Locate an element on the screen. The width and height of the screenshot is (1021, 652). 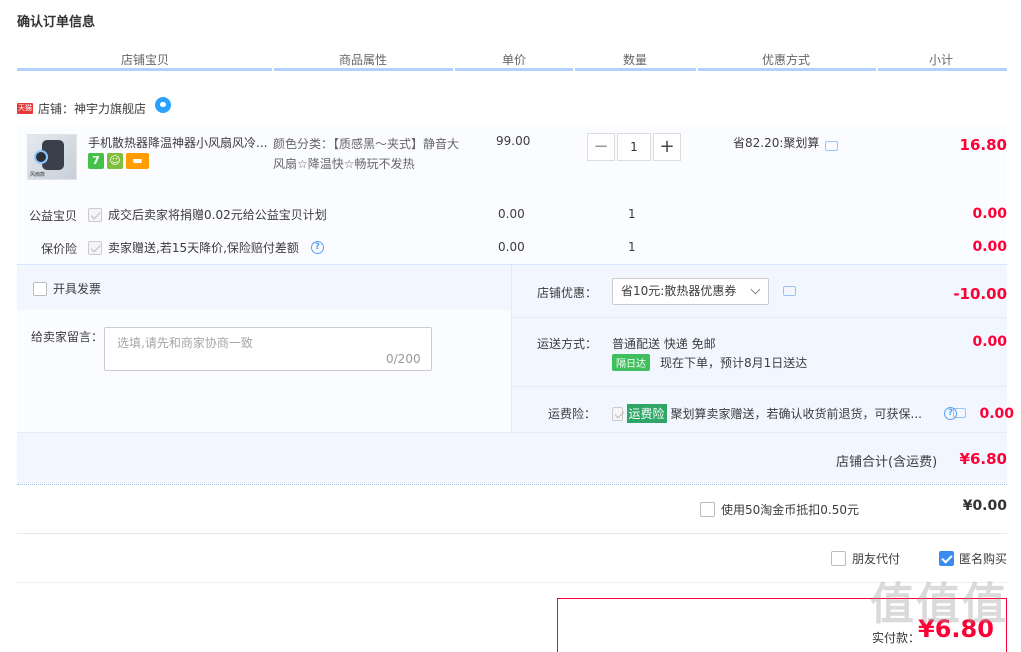
guarantee-icon: ☺ is located at coordinates (115, 161).